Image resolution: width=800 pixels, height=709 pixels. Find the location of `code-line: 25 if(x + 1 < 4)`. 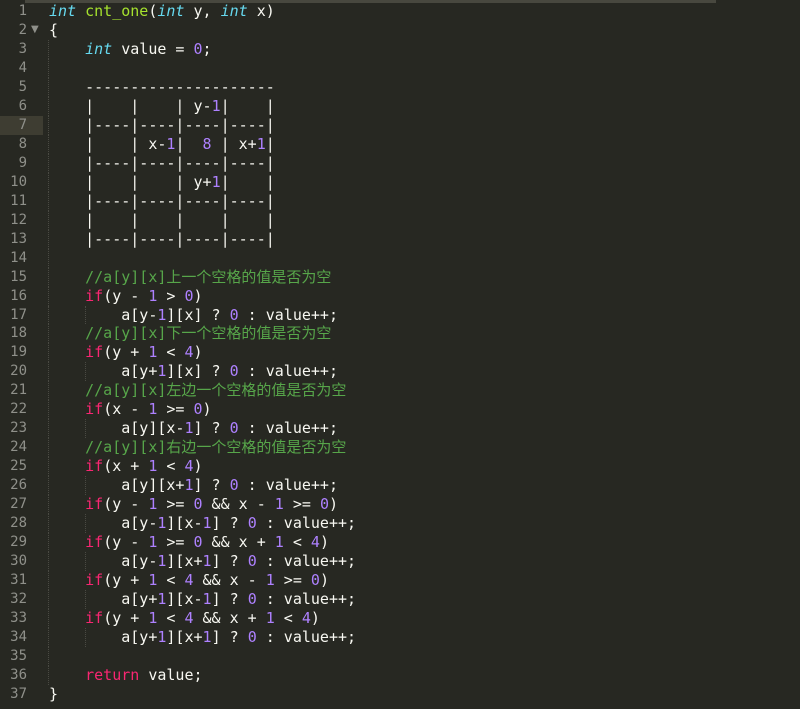

code-line: 25 if(x + 1 < 4) is located at coordinates (400, 467).